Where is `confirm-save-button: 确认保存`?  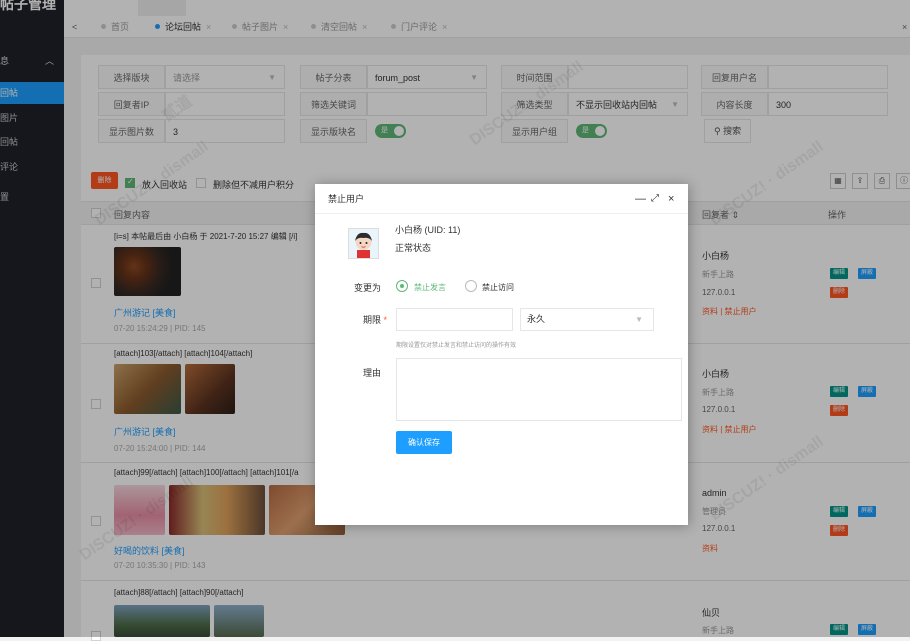
confirm-save-button: 确认保存 is located at coordinates (424, 442).